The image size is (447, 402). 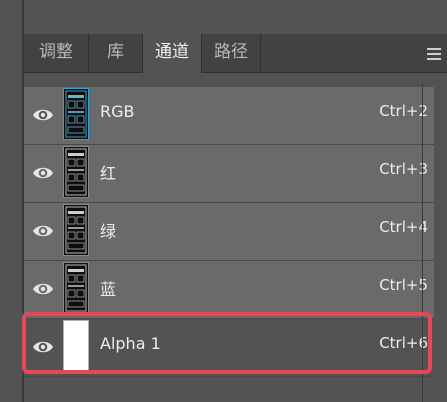 I want to click on channel-label: RGB, so click(x=117, y=111).